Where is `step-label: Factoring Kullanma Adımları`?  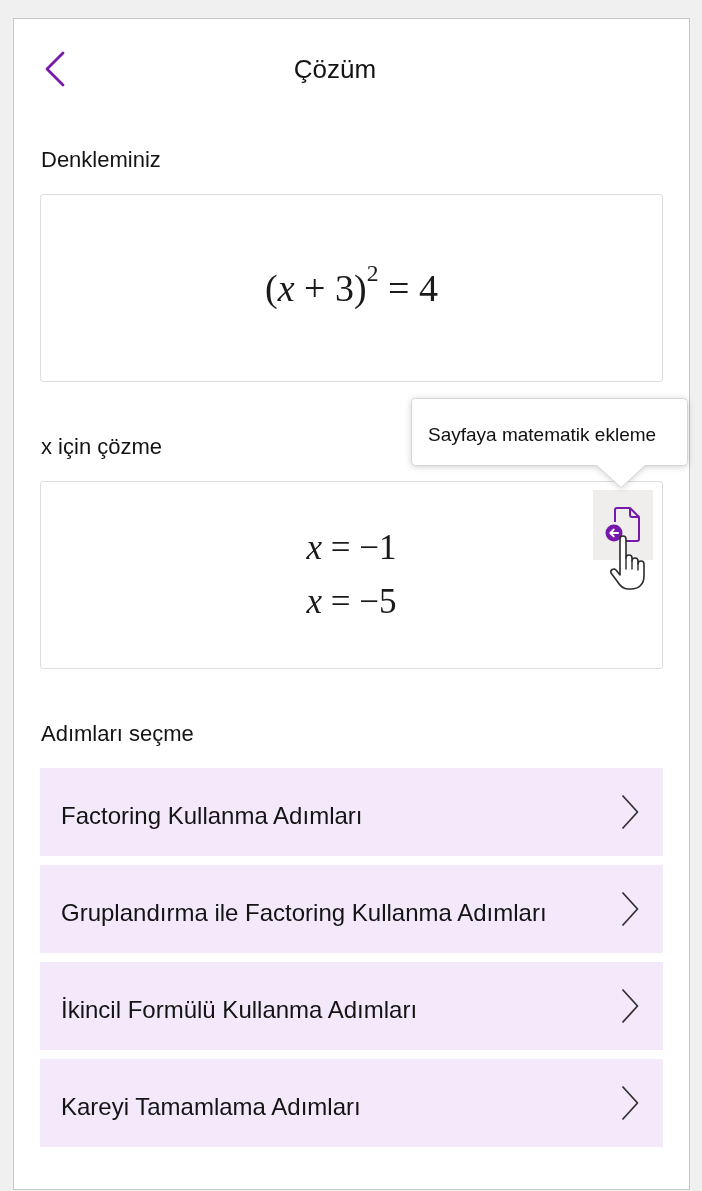
step-label: Factoring Kullanma Adımları is located at coordinates (212, 816).